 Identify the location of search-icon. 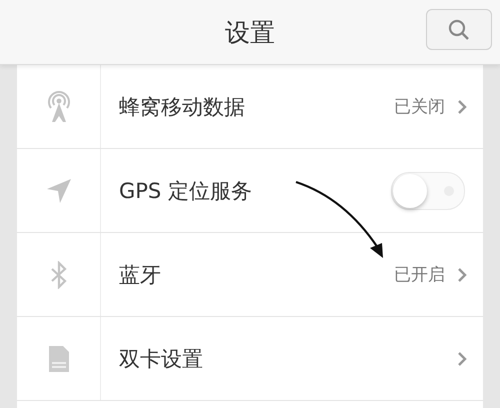
(459, 29).